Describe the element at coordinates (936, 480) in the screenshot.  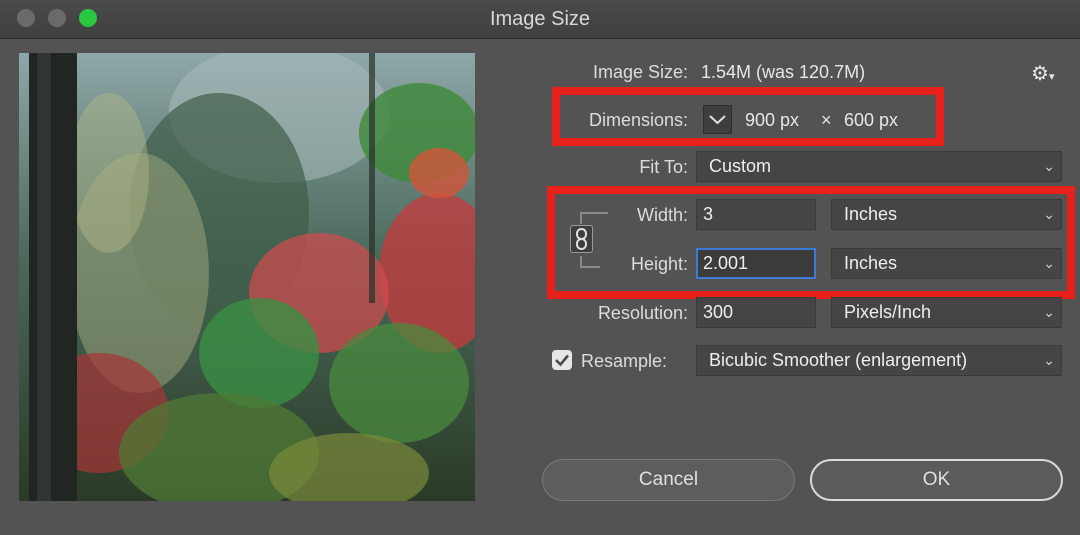
I see `ok-button: OK` at that location.